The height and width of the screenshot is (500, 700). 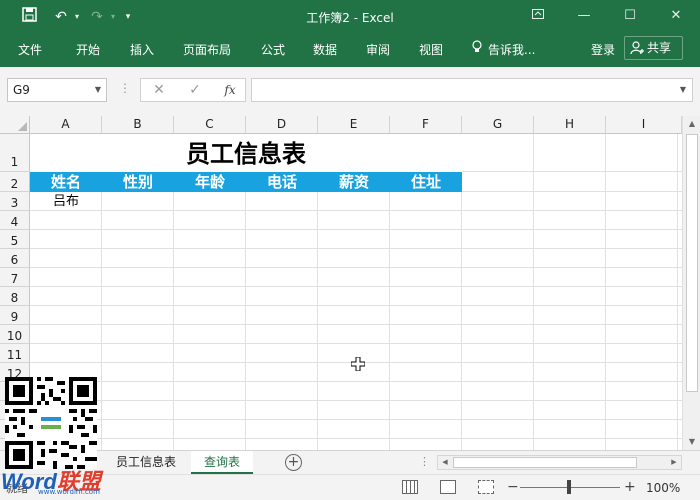 I want to click on add-sheet-icon: +, so click(x=293, y=462).